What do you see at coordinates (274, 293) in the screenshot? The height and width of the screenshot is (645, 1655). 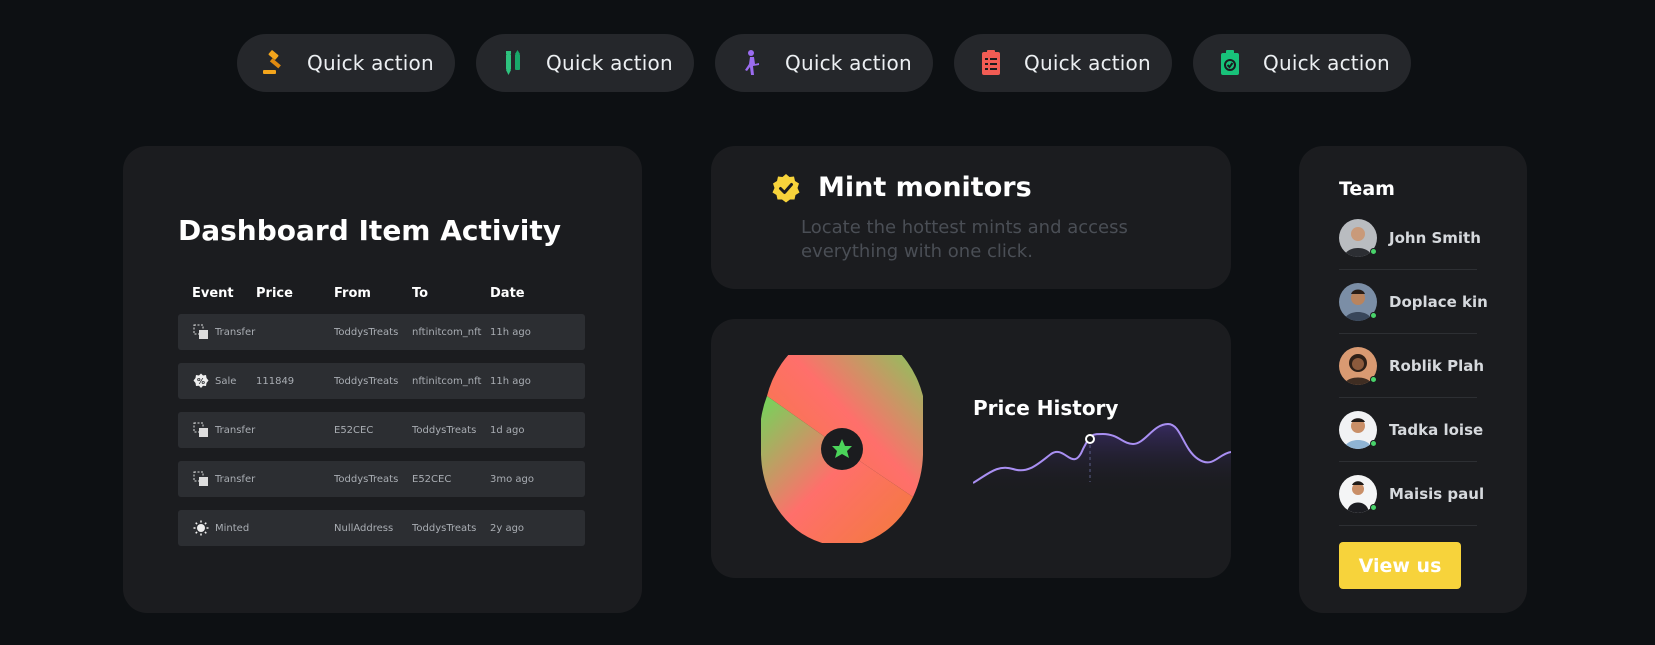 I see `header-price: Price` at bounding box center [274, 293].